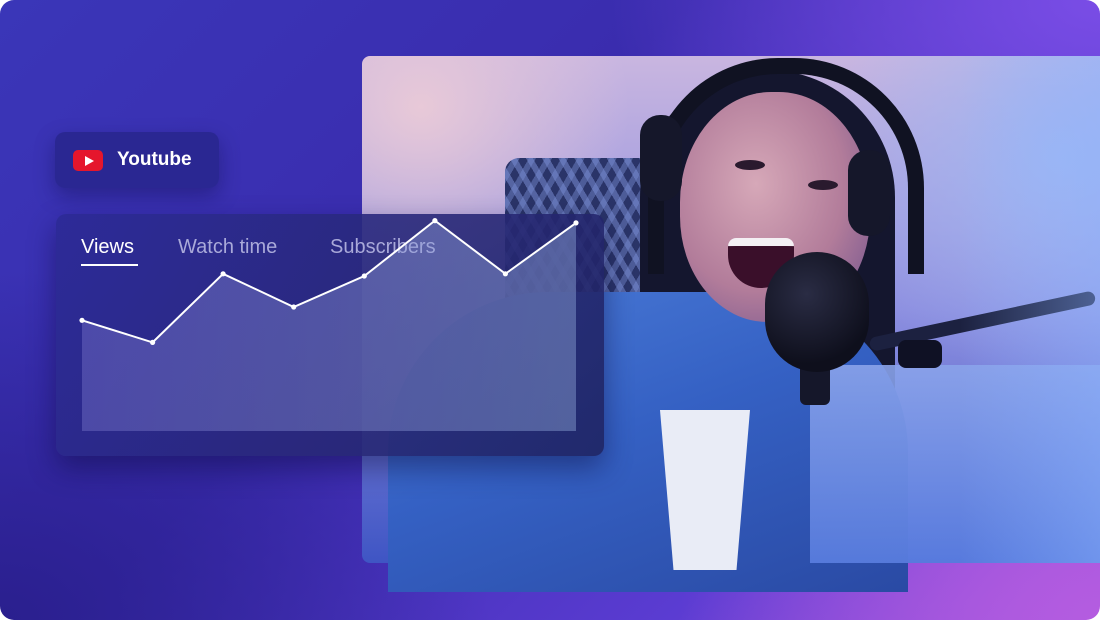  I want to click on boom-arm-knob, so click(920, 354).